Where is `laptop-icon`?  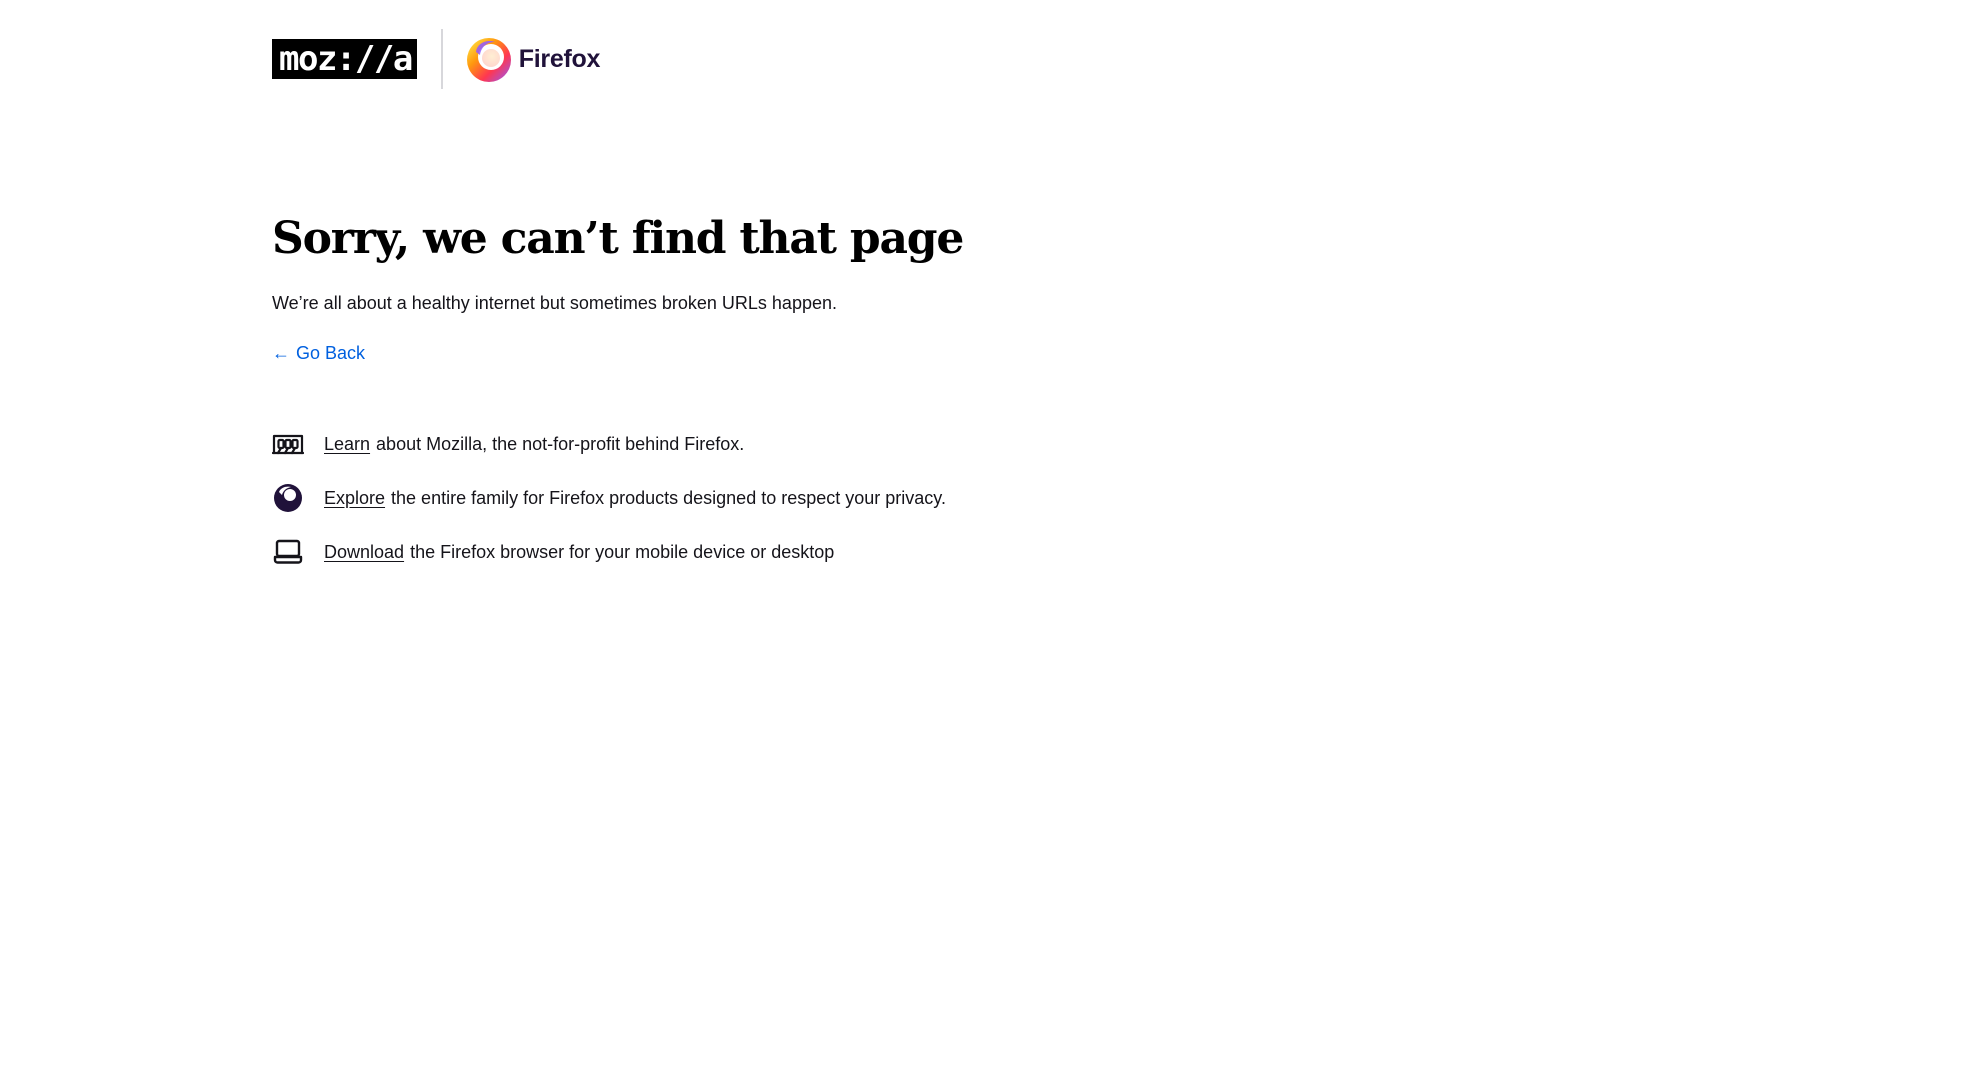
laptop-icon is located at coordinates (288, 552).